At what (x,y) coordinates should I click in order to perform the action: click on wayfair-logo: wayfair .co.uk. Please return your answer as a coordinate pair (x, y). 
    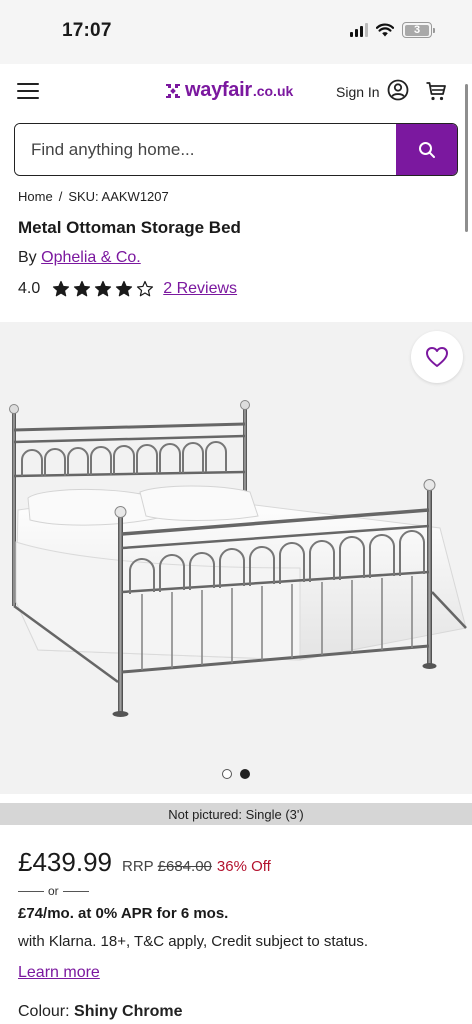
    Looking at the image, I should click on (228, 90).